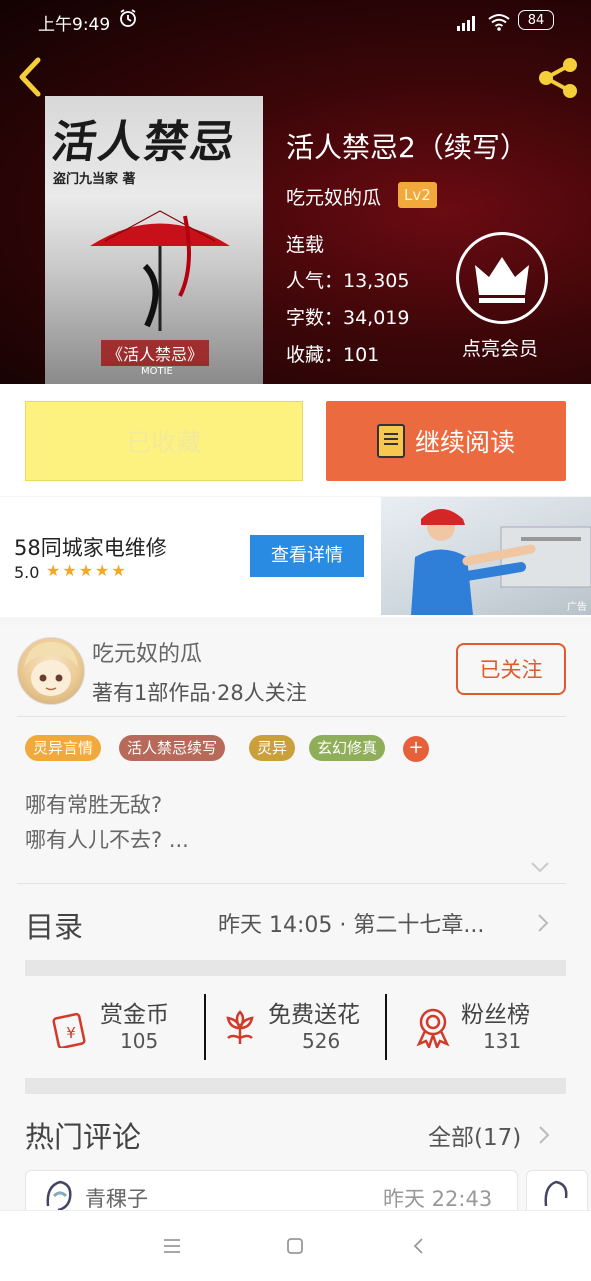  Describe the element at coordinates (314, 1015) in the screenshot. I see `stat-flowers-label: 免费送花` at that location.